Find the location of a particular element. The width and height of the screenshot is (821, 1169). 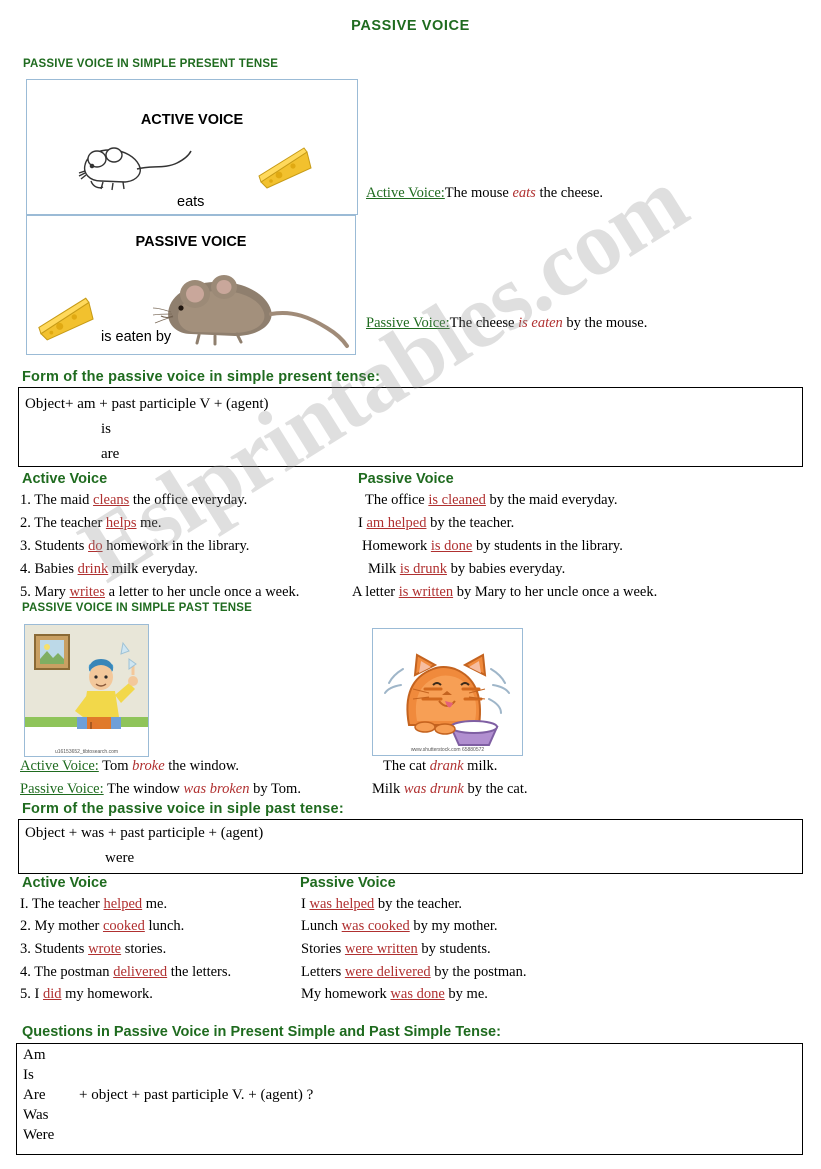

present-active-row-4-verb: drink is located at coordinates (93, 569).